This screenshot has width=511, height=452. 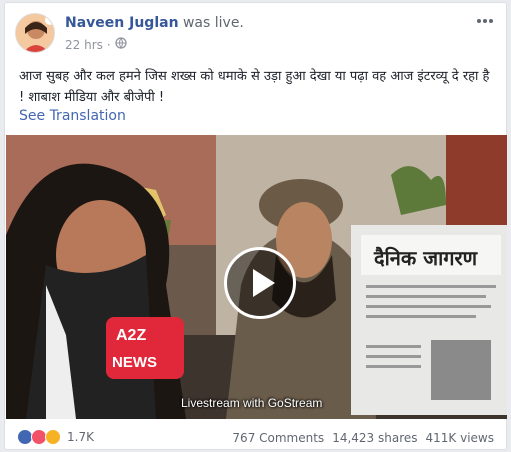 I want to click on post-header: Naveen Juglan was live. 22 hrs ·, so click(x=255, y=34).